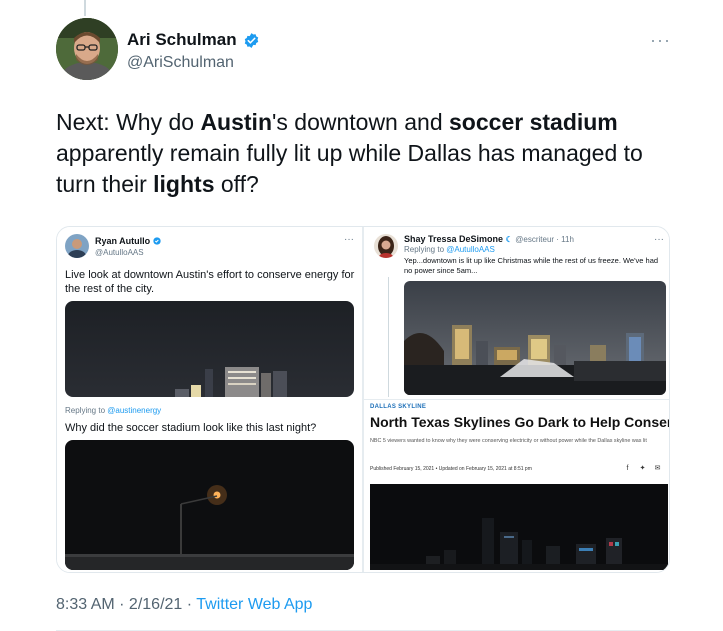 The height and width of the screenshot is (631, 723). I want to click on tweet-text-part: Next: Why do, so click(128, 122).